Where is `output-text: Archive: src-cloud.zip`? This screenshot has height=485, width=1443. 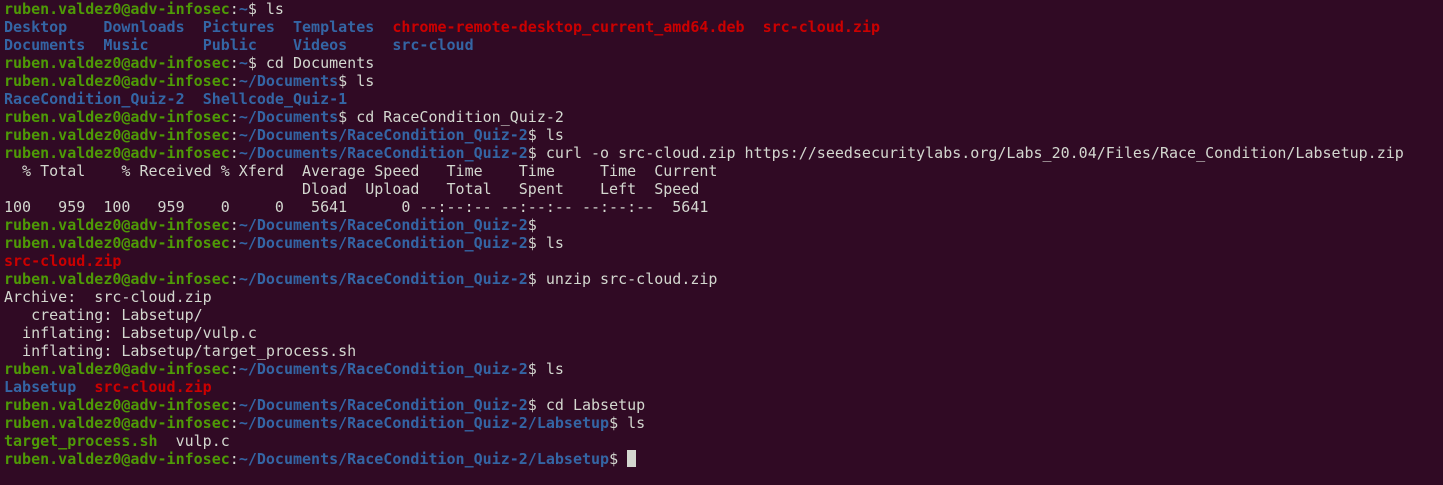 output-text: Archive: src-cloud.zip is located at coordinates (108, 297).